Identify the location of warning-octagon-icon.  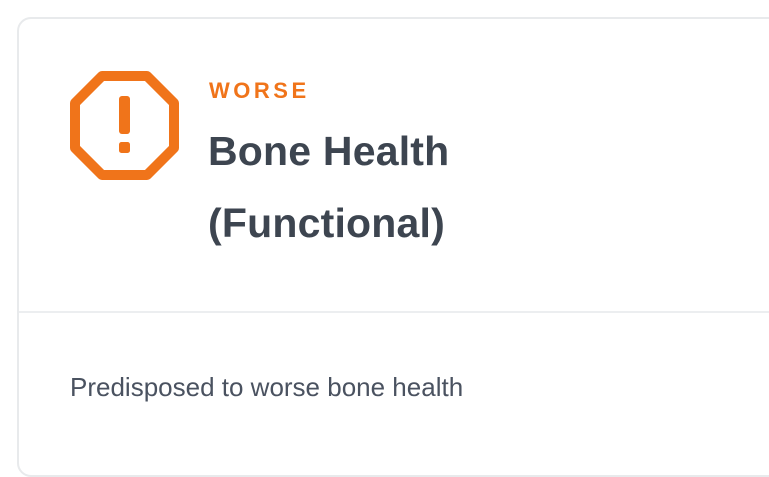
(124, 125).